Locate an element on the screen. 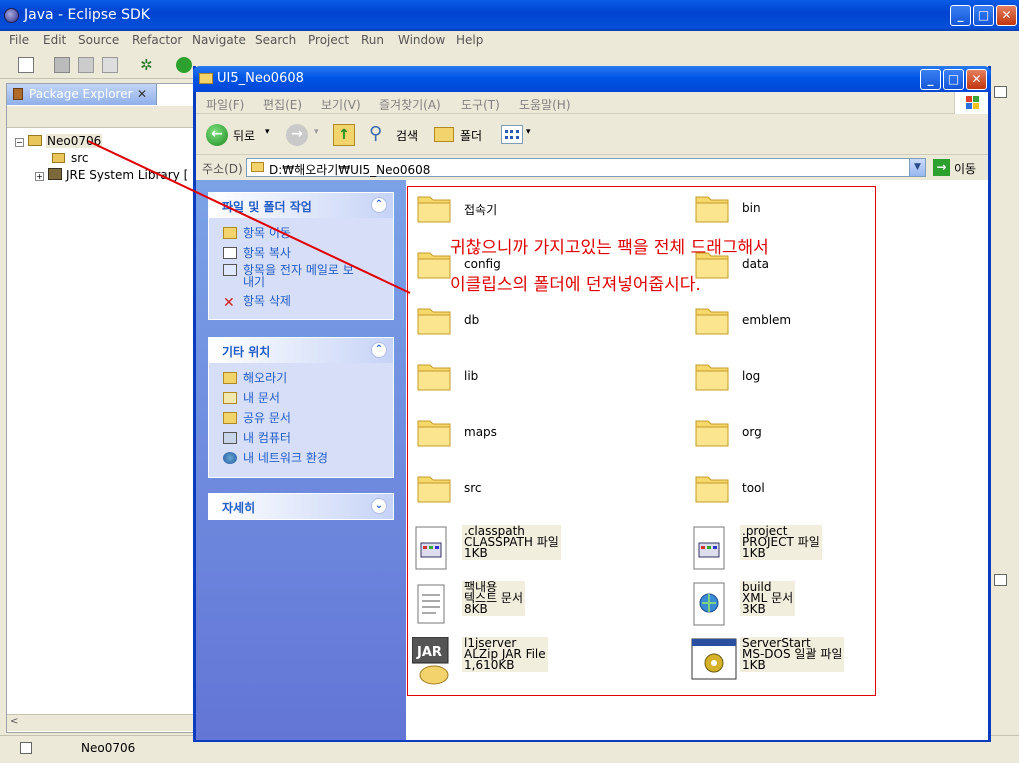 The height and width of the screenshot is (763, 1019). task-email: 항목을 전자 메일로 보 내기 is located at coordinates (288, 276).